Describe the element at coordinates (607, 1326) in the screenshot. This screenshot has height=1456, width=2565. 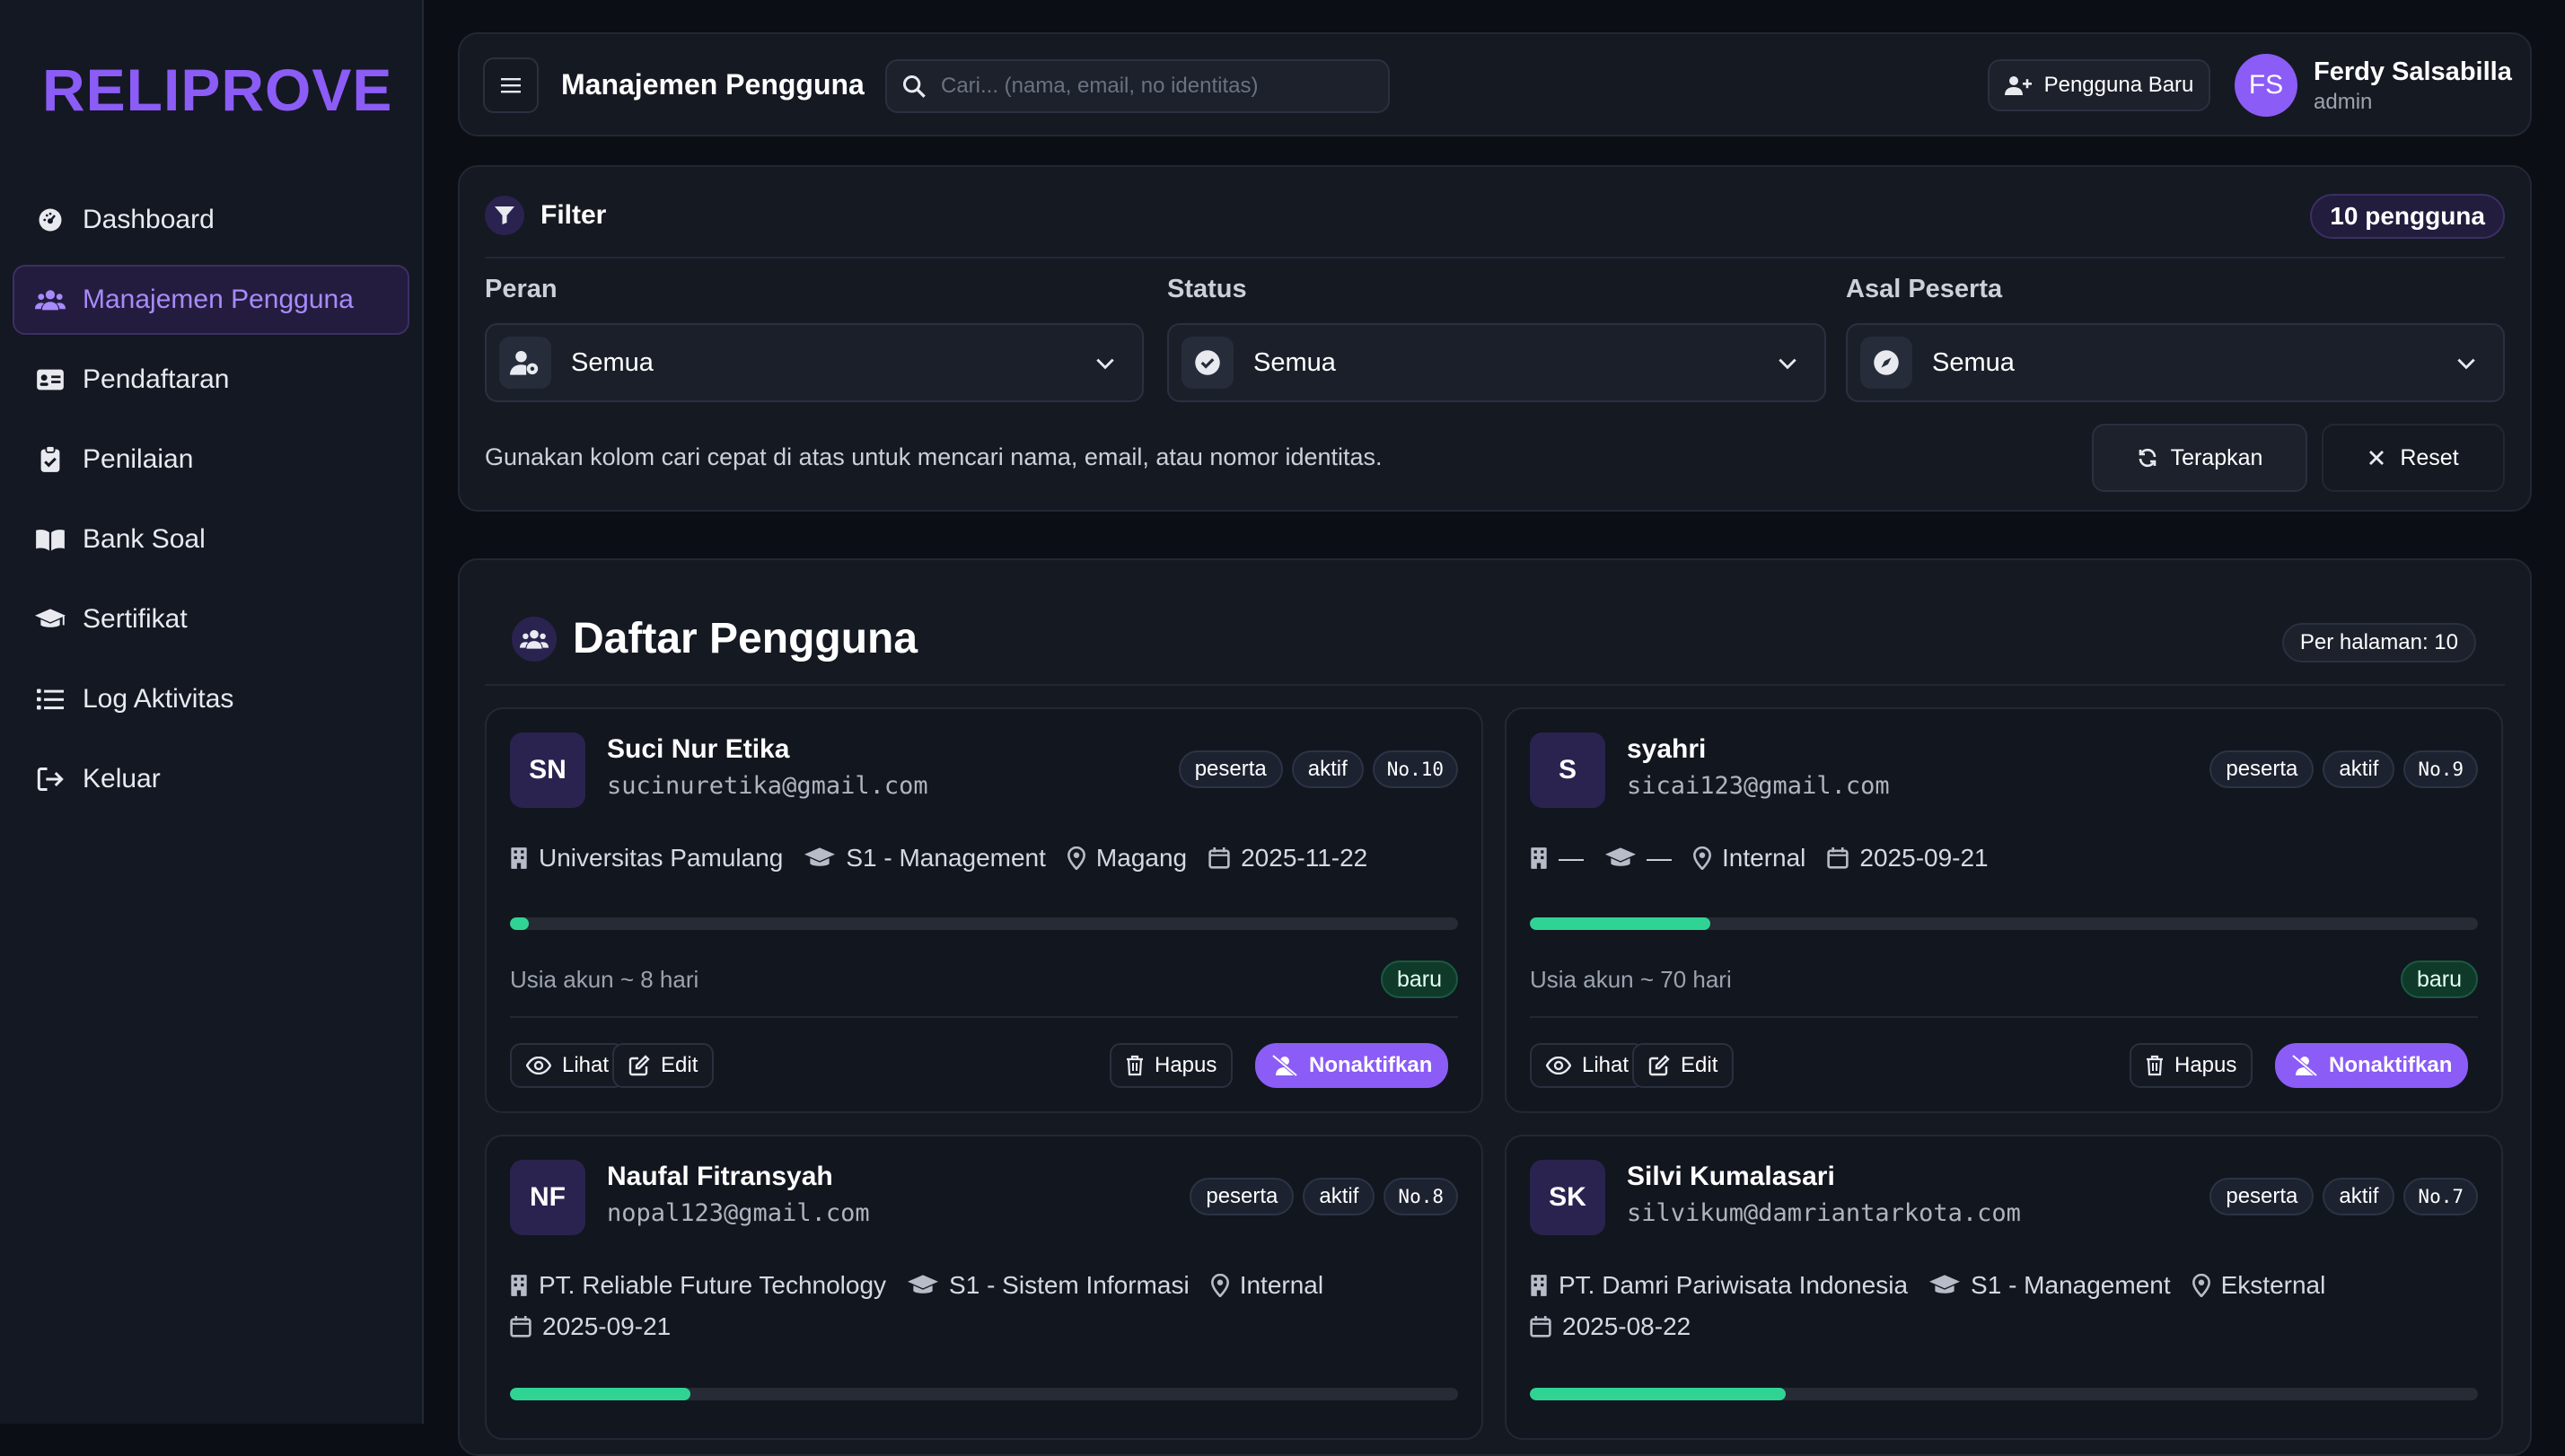
I see `date-text: 2025-09-21` at that location.